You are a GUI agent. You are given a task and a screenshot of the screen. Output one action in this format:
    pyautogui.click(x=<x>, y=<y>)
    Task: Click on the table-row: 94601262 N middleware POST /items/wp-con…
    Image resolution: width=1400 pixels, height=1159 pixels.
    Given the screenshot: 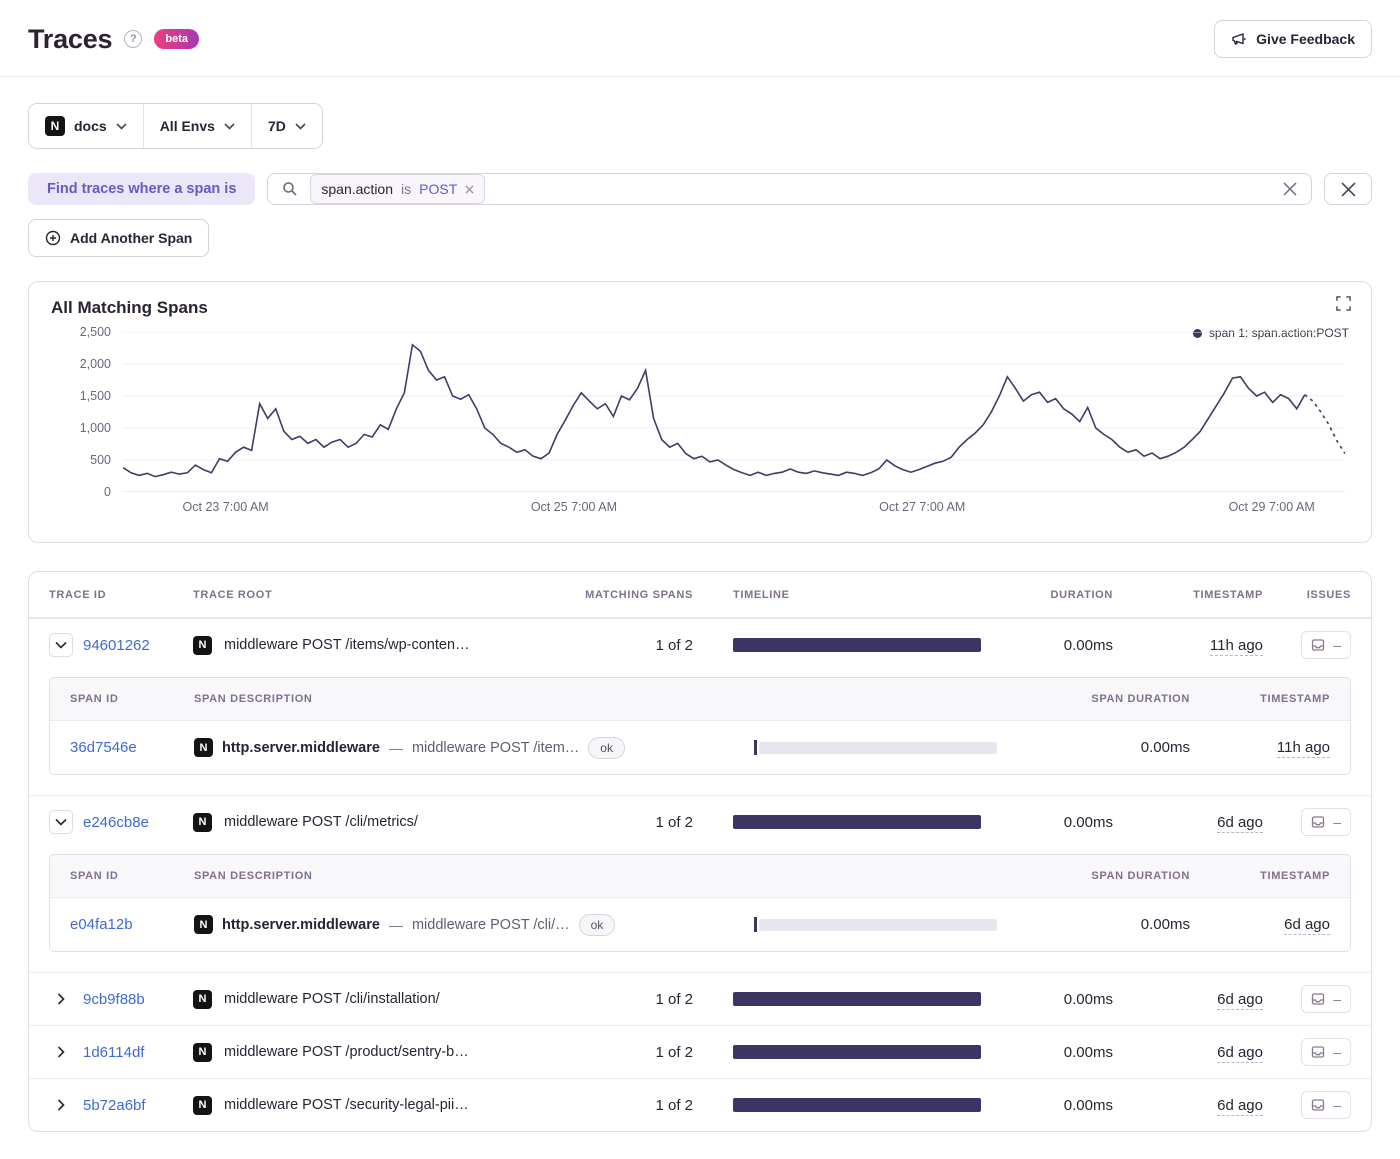 What is the action you would take?
    pyautogui.click(x=700, y=644)
    